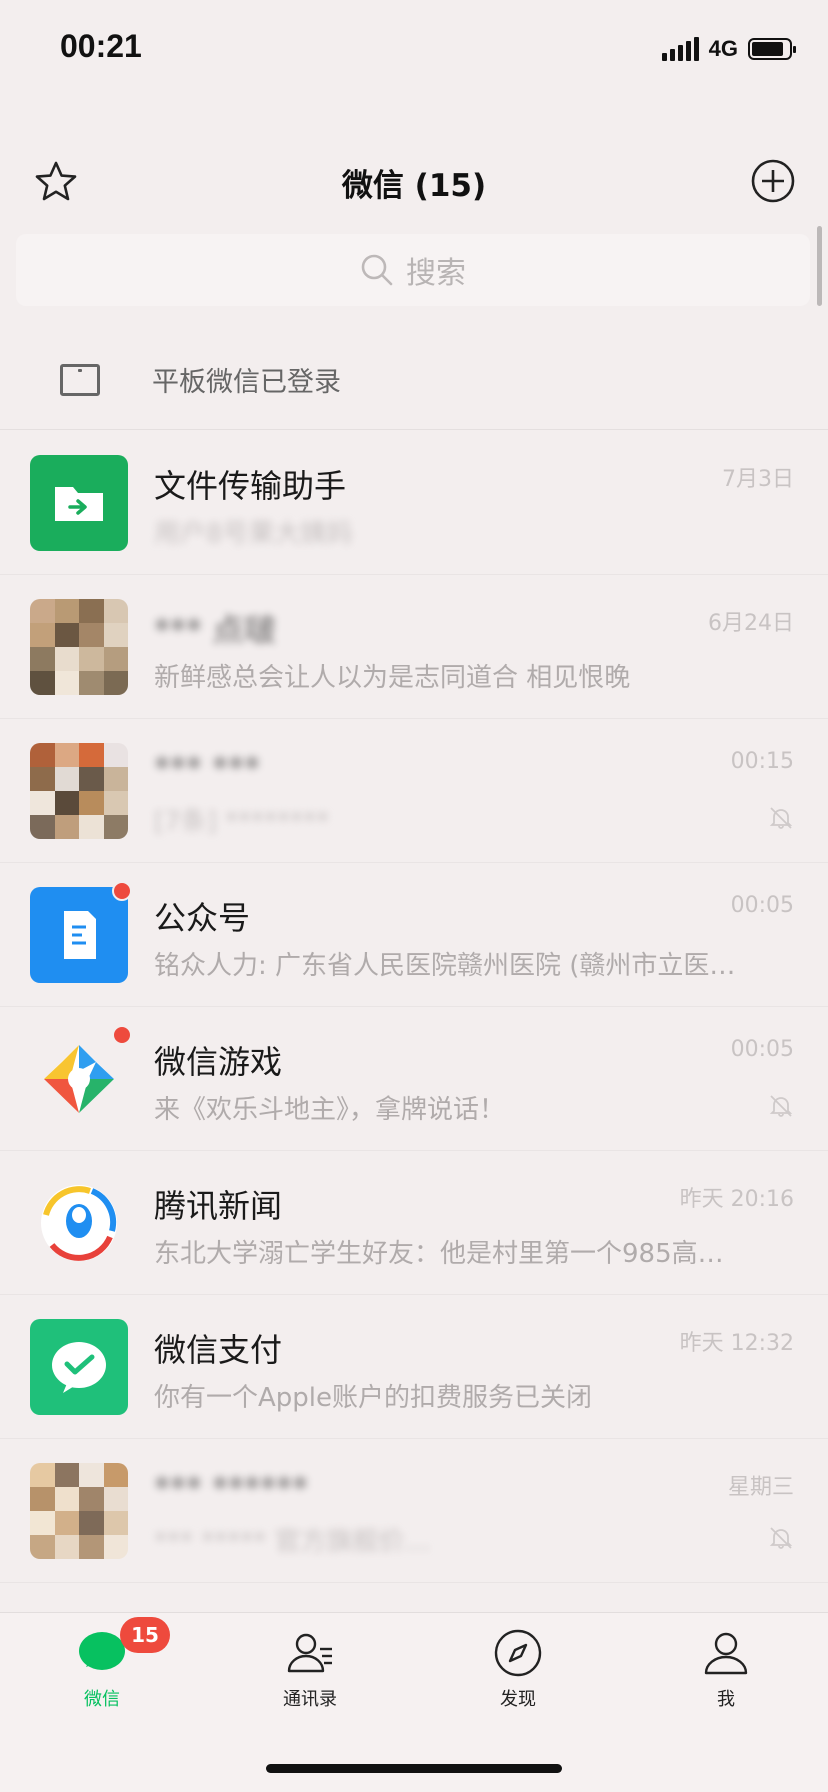 The image size is (828, 1792). What do you see at coordinates (414, 1768) in the screenshot?
I see `home-indicator` at bounding box center [414, 1768].